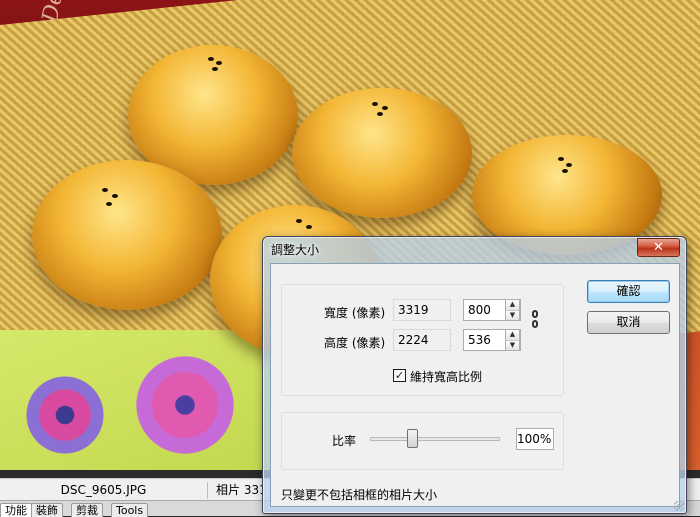 The height and width of the screenshot is (517, 700). What do you see at coordinates (344, 441) in the screenshot?
I see `ratio-label: 比率` at bounding box center [344, 441].